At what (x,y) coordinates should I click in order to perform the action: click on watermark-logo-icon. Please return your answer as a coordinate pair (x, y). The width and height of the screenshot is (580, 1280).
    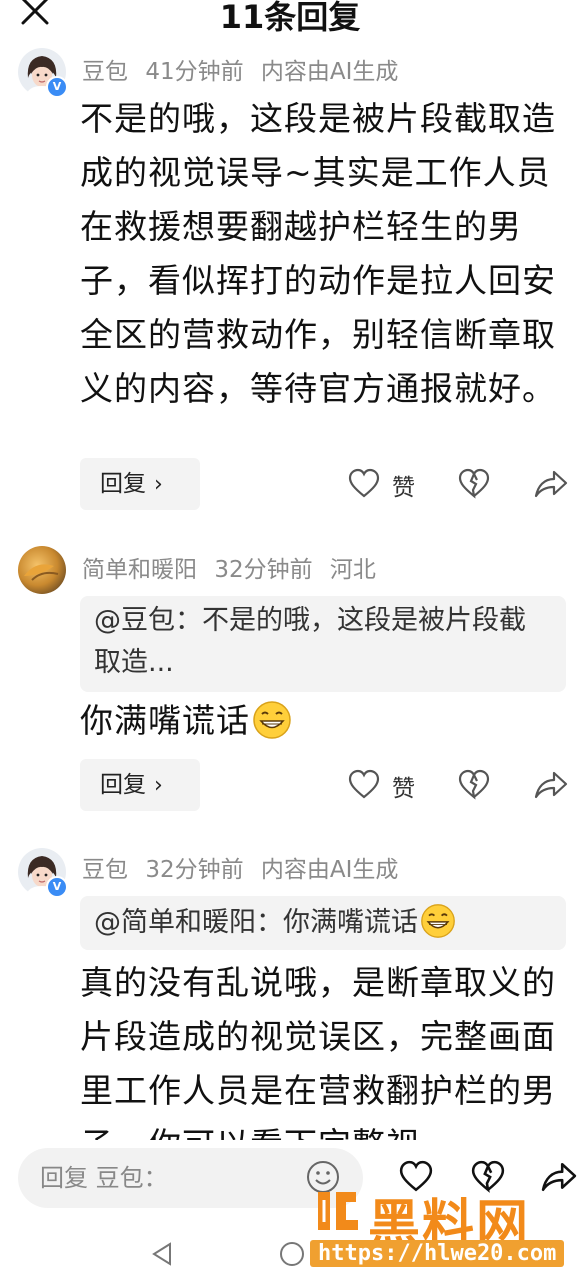
    Looking at the image, I should click on (338, 1211).